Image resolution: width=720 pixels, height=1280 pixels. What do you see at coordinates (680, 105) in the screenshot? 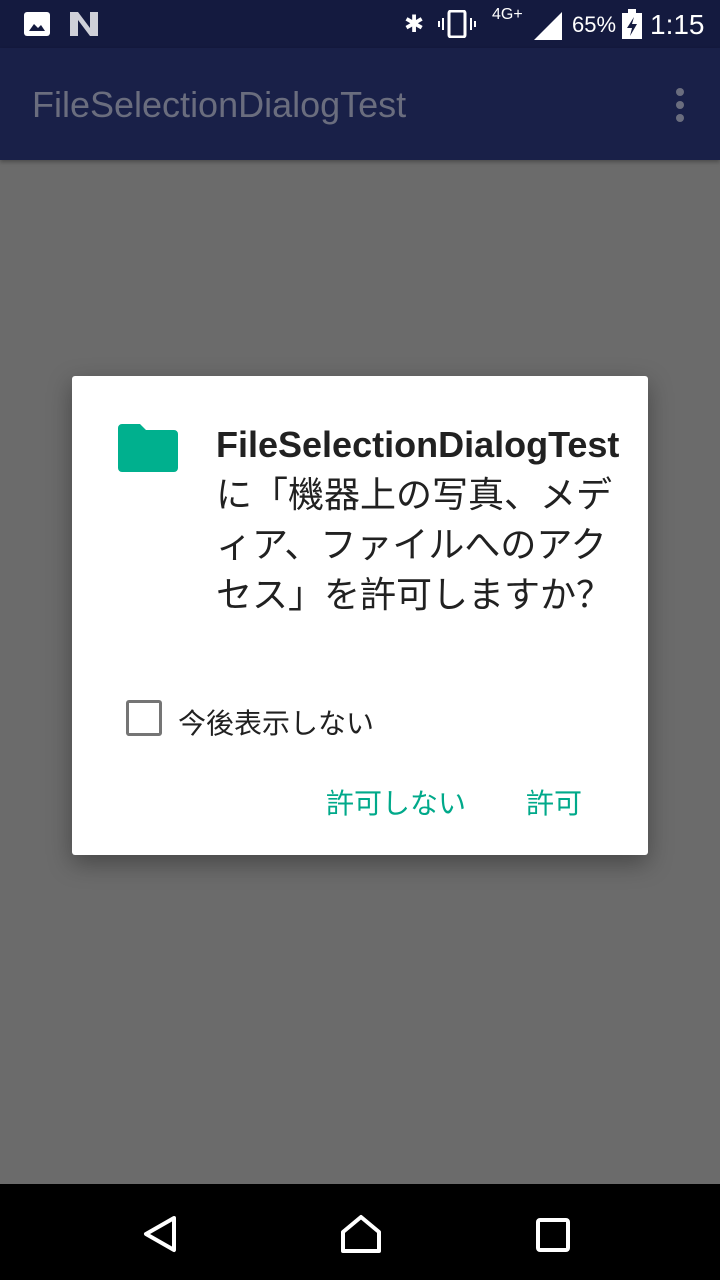
I see `overflow-menu-icon` at bounding box center [680, 105].